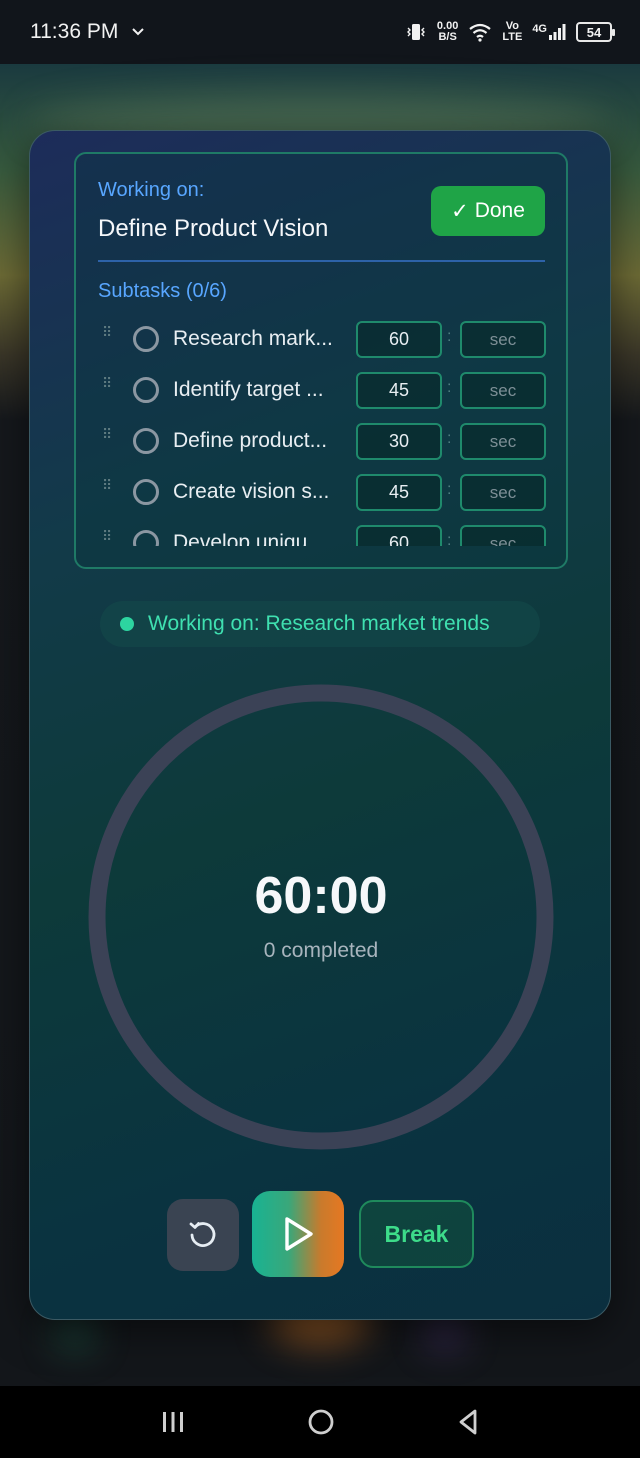 This screenshot has height=1458, width=640. I want to click on list-item: ⠿ Research mark... 60 : sec, so click(321, 339).